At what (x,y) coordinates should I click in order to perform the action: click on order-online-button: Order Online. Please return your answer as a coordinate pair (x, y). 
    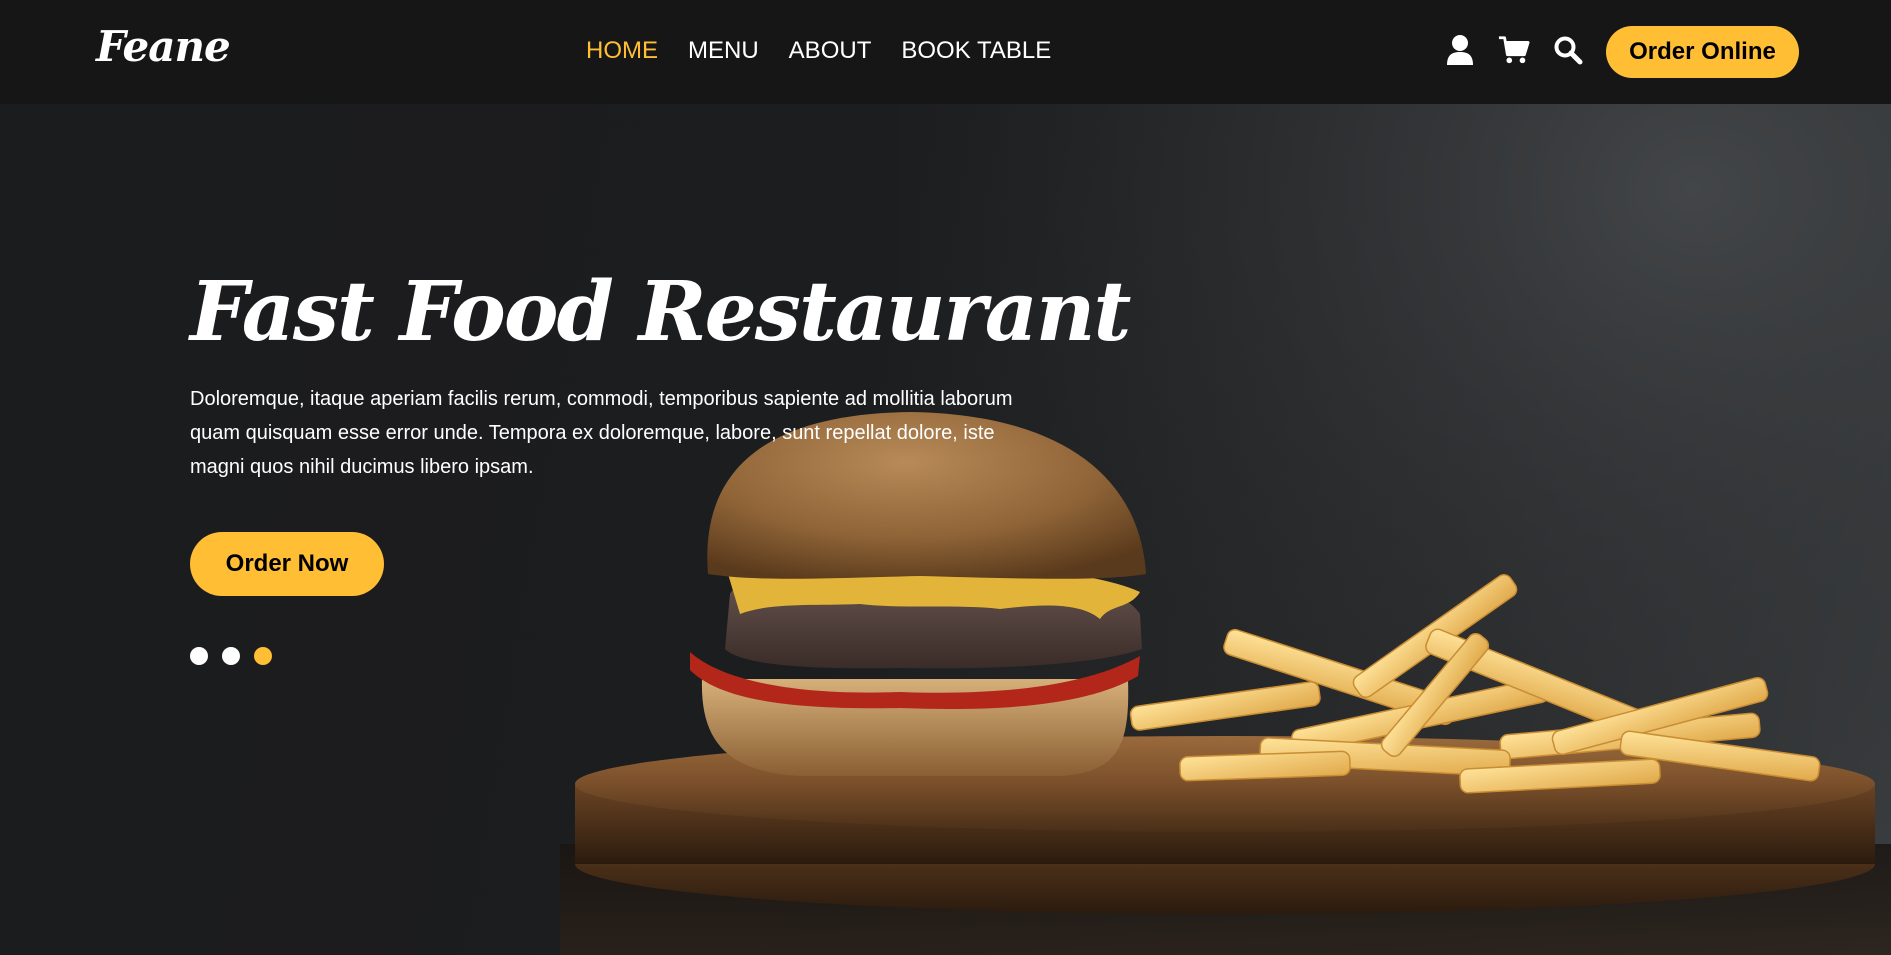
    Looking at the image, I should click on (1702, 52).